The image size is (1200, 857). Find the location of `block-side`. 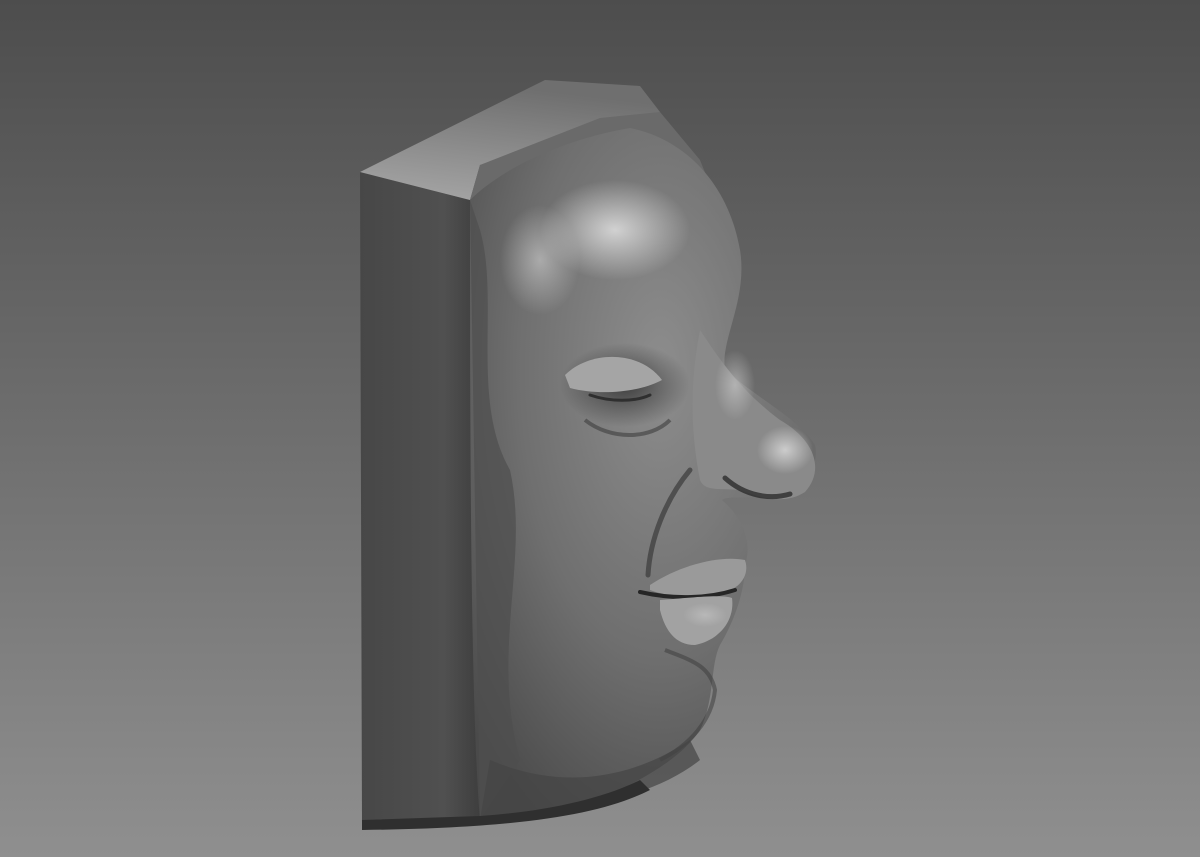

block-side is located at coordinates (420, 499).